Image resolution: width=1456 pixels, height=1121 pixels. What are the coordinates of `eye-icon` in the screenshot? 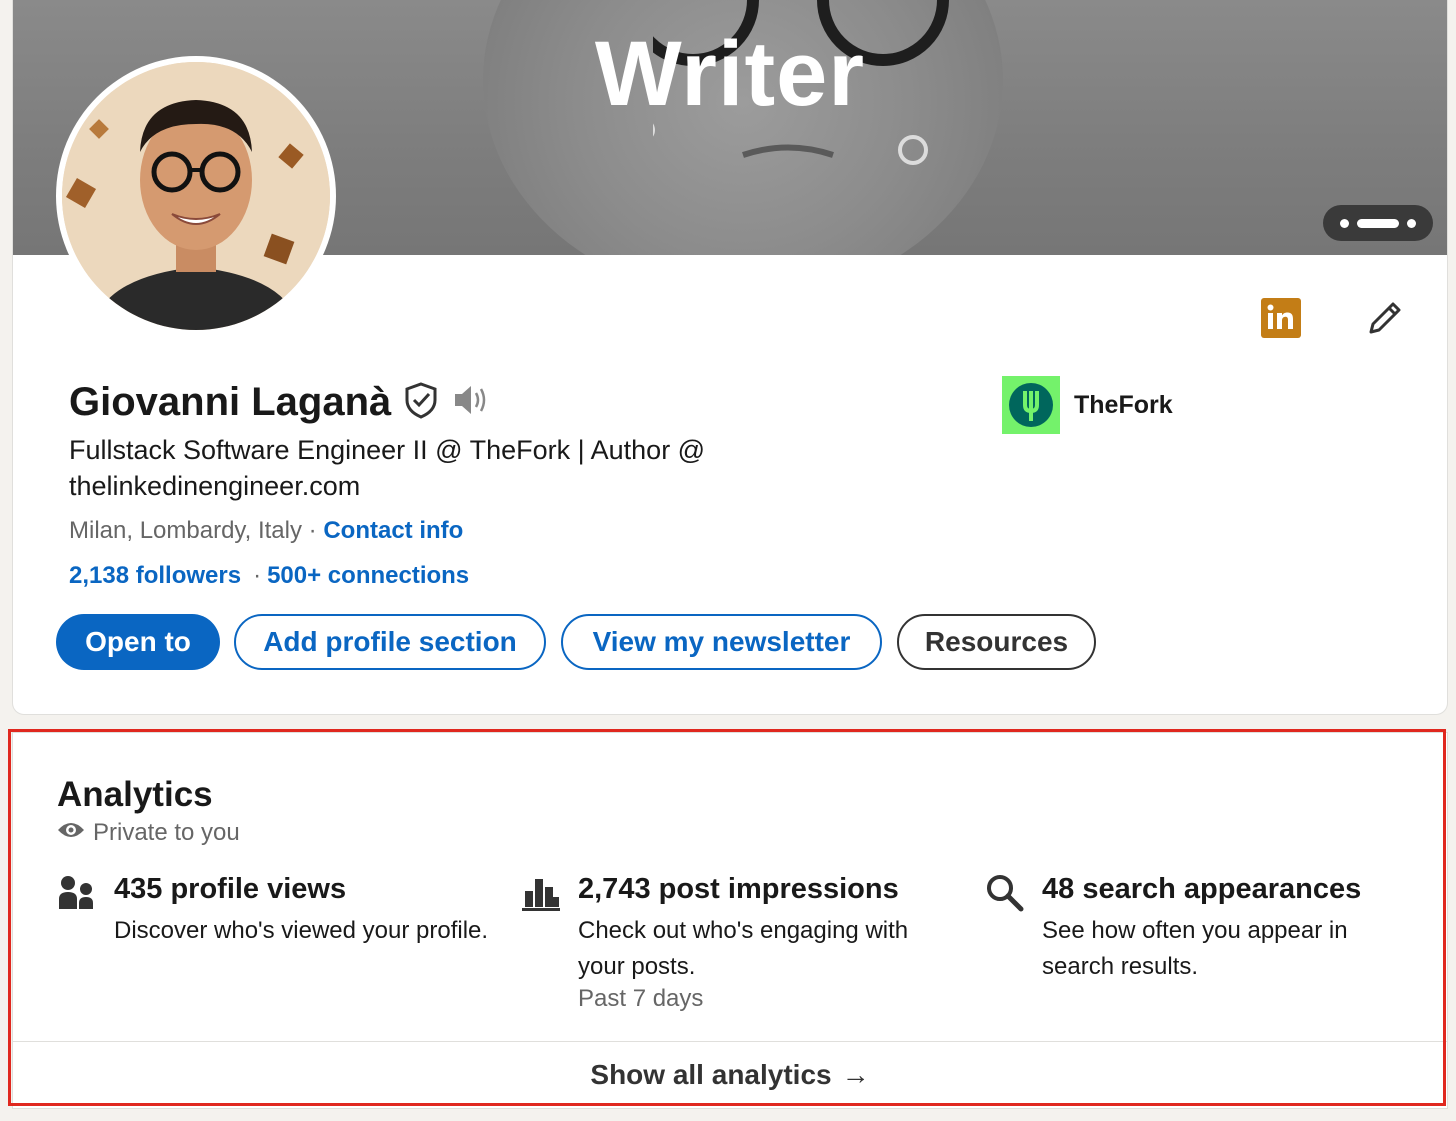 It's located at (71, 833).